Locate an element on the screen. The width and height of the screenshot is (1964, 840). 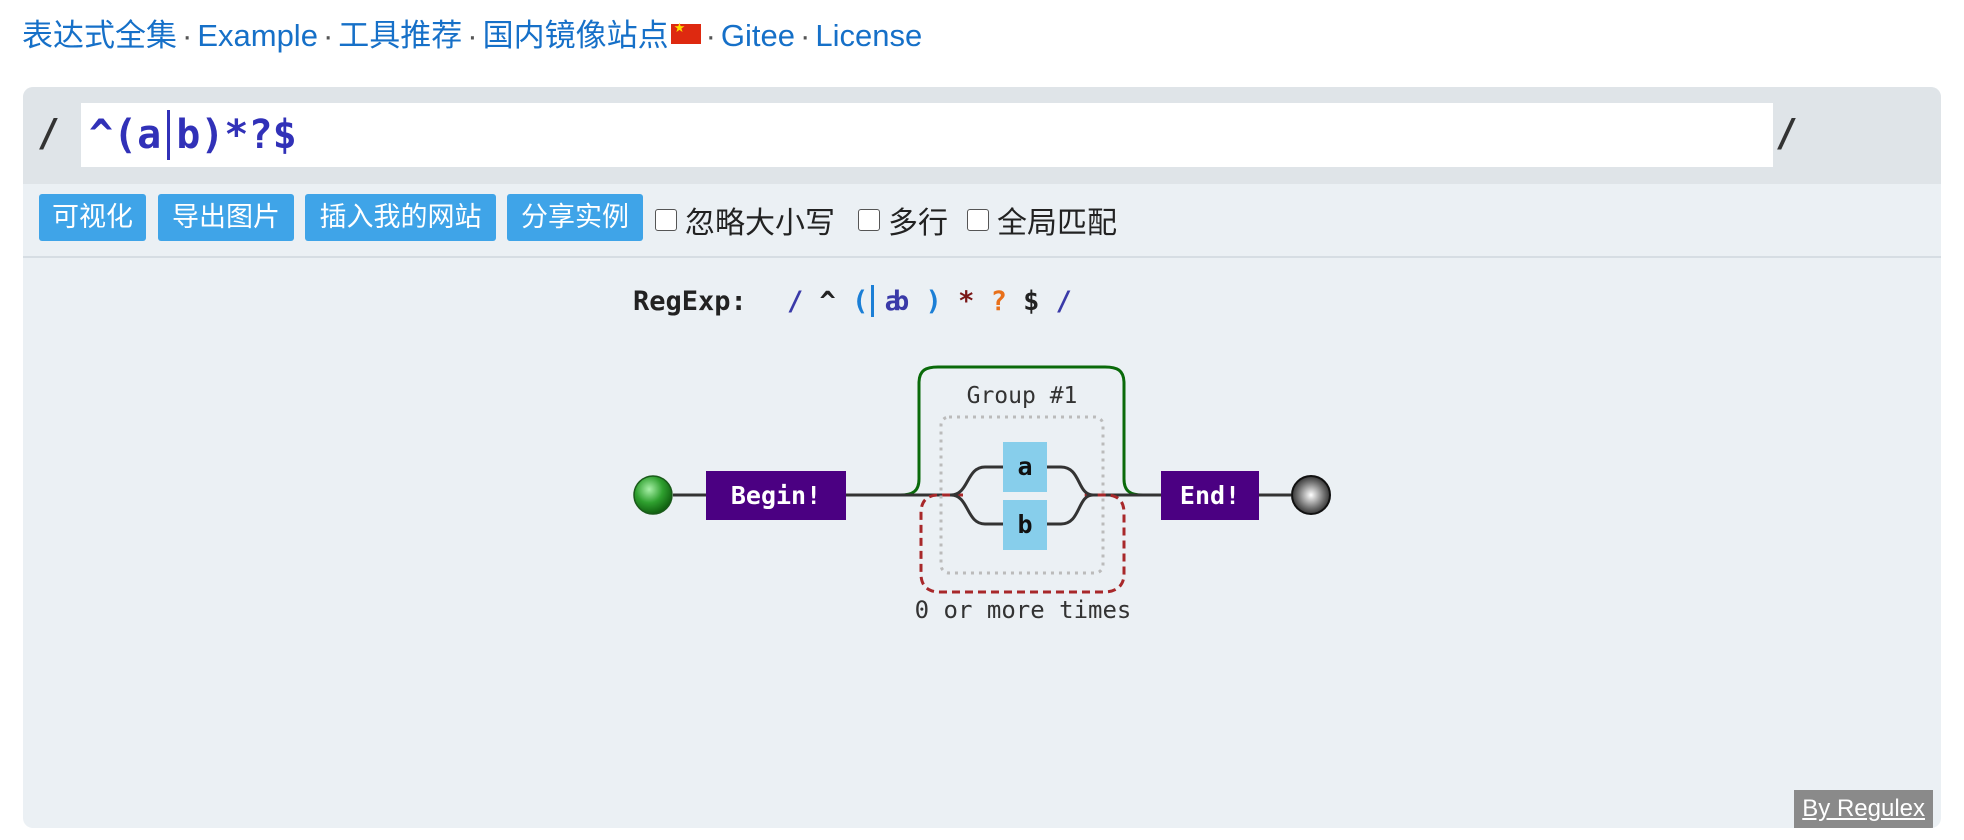
token-paren-open: ( is located at coordinates (860, 301).